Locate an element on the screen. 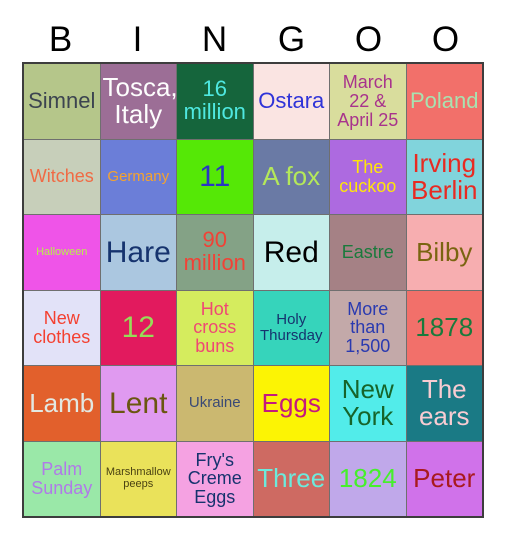 This screenshot has height=544, width=506. bingo-cell: 1878 is located at coordinates (444, 327).